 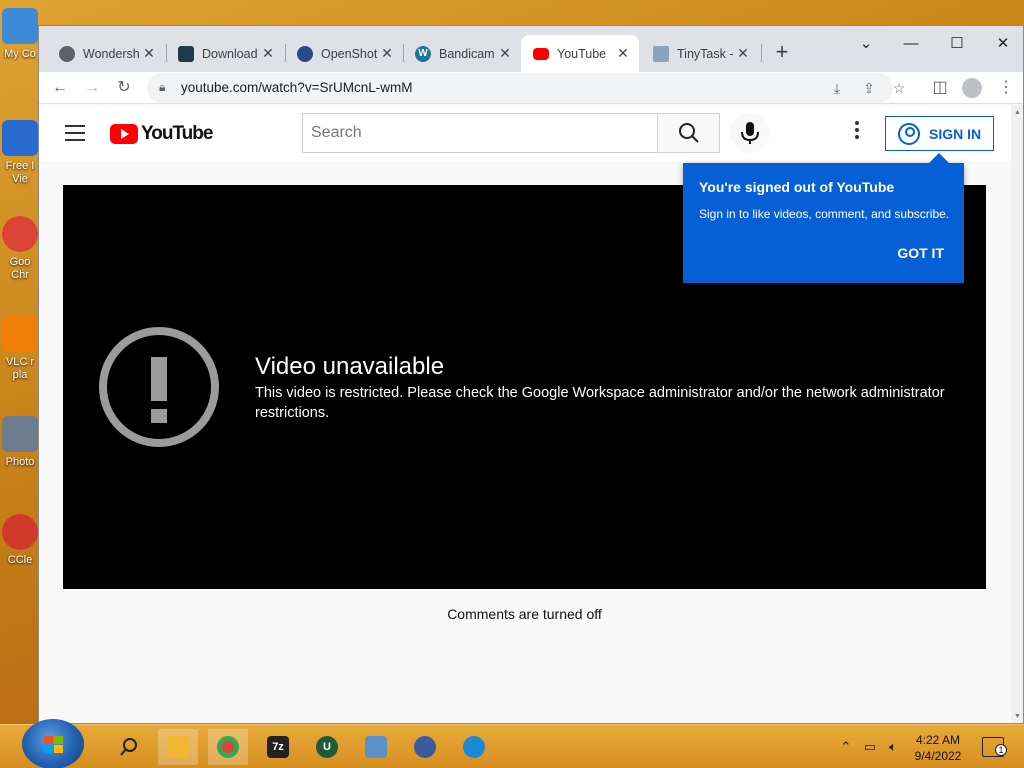 I want to click on taskbar-7zip: 7z, so click(x=278, y=747).